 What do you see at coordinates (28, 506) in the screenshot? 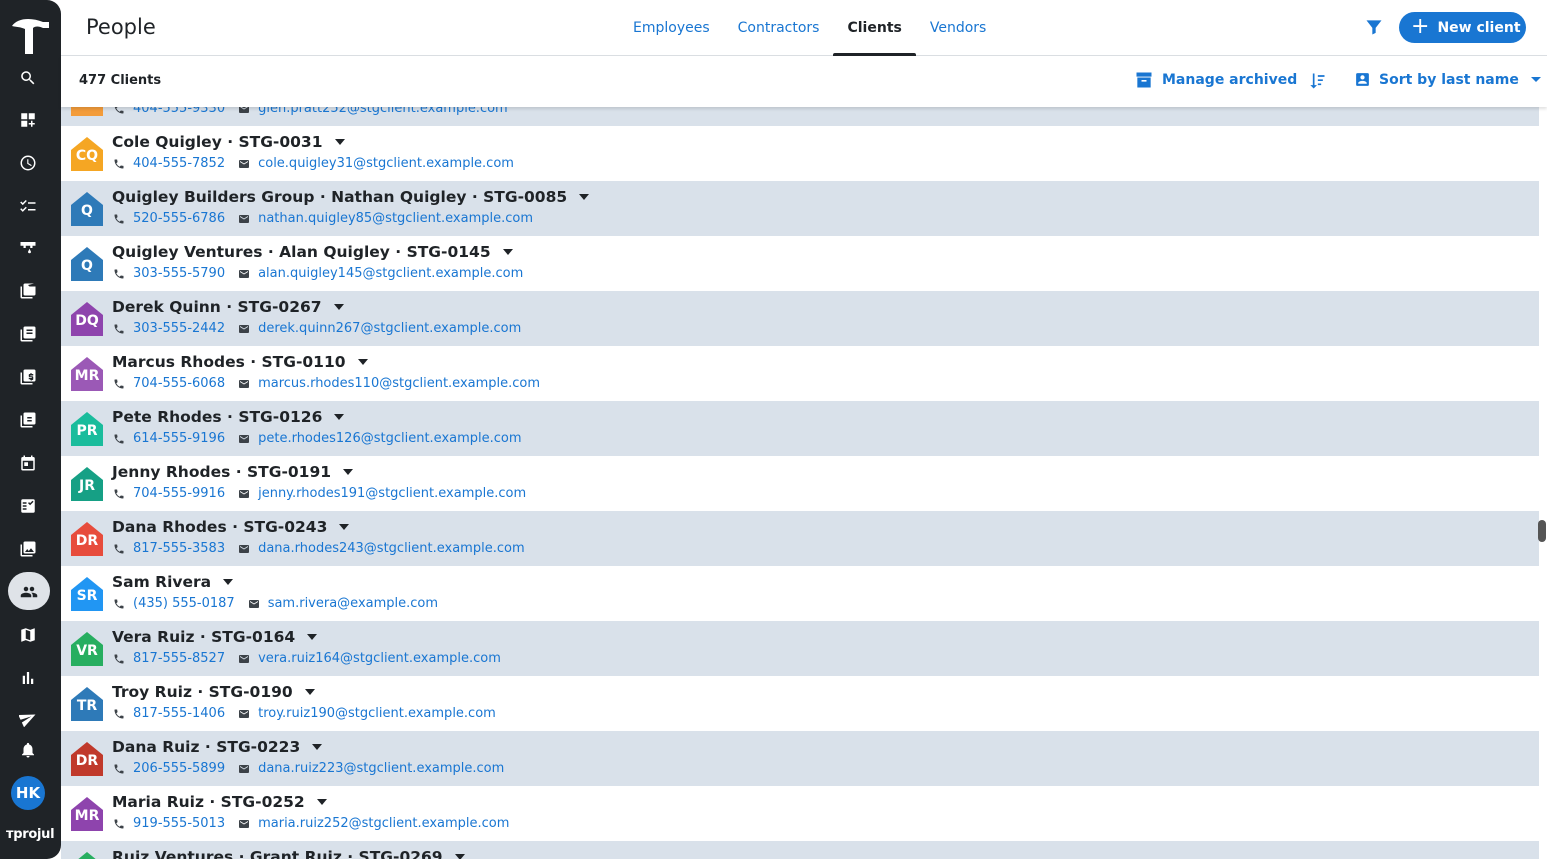
I see `task-icon` at bounding box center [28, 506].